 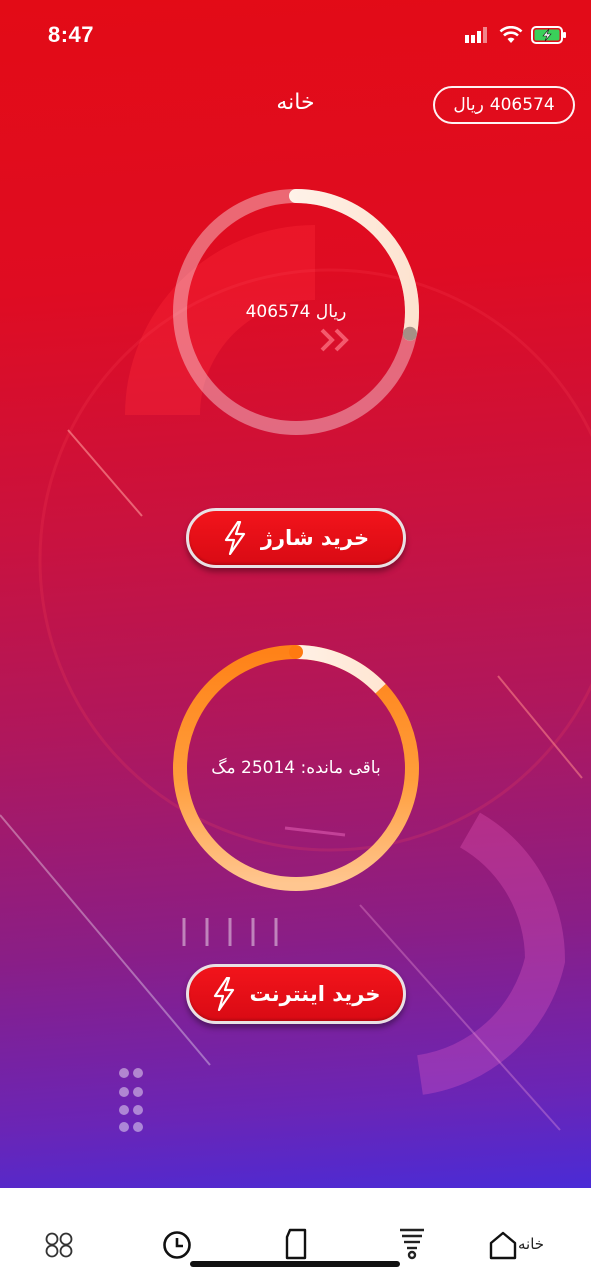 I want to click on home-icon, so click(x=503, y=1245).